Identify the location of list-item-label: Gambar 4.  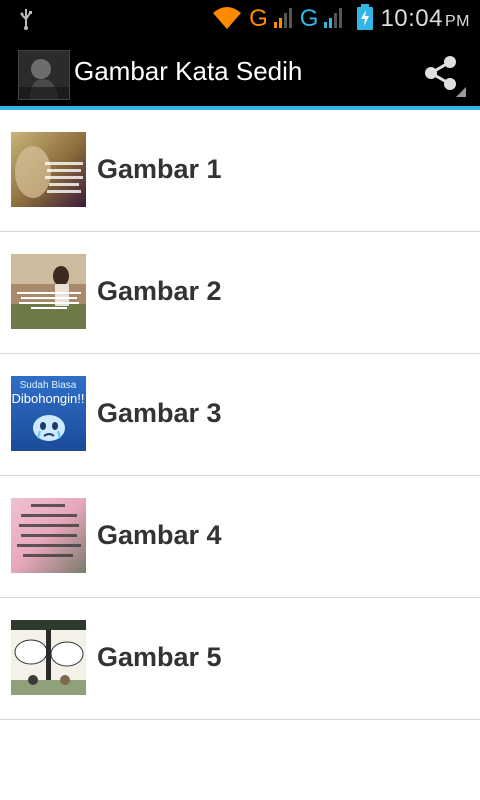
(159, 535).